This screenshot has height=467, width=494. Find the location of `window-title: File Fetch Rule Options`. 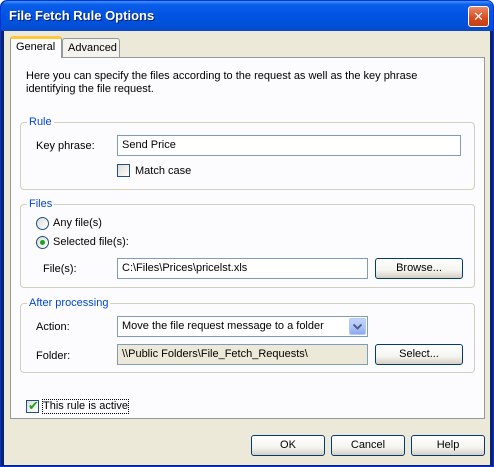

window-title: File Fetch Rule Options is located at coordinates (82, 15).